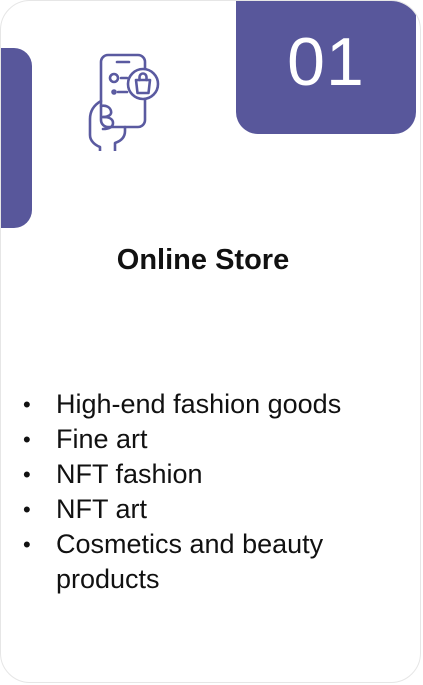 This screenshot has width=423, height=685. I want to click on list-item: • Fine art, so click(213, 439).